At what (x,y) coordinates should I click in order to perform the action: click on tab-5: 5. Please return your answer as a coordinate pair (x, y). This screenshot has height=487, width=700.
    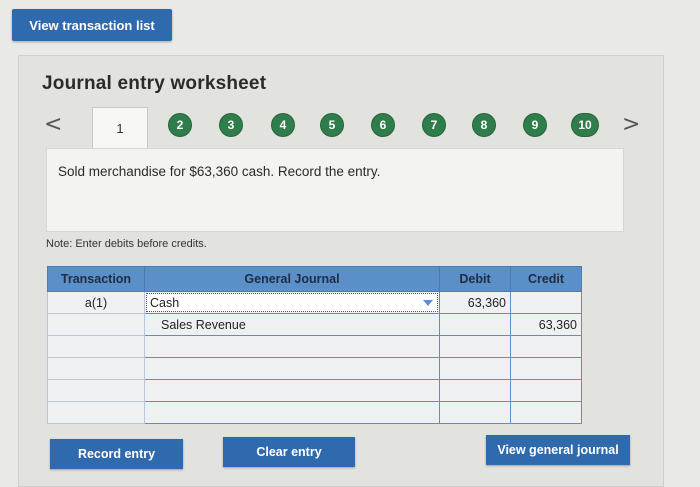
    Looking at the image, I should click on (332, 125).